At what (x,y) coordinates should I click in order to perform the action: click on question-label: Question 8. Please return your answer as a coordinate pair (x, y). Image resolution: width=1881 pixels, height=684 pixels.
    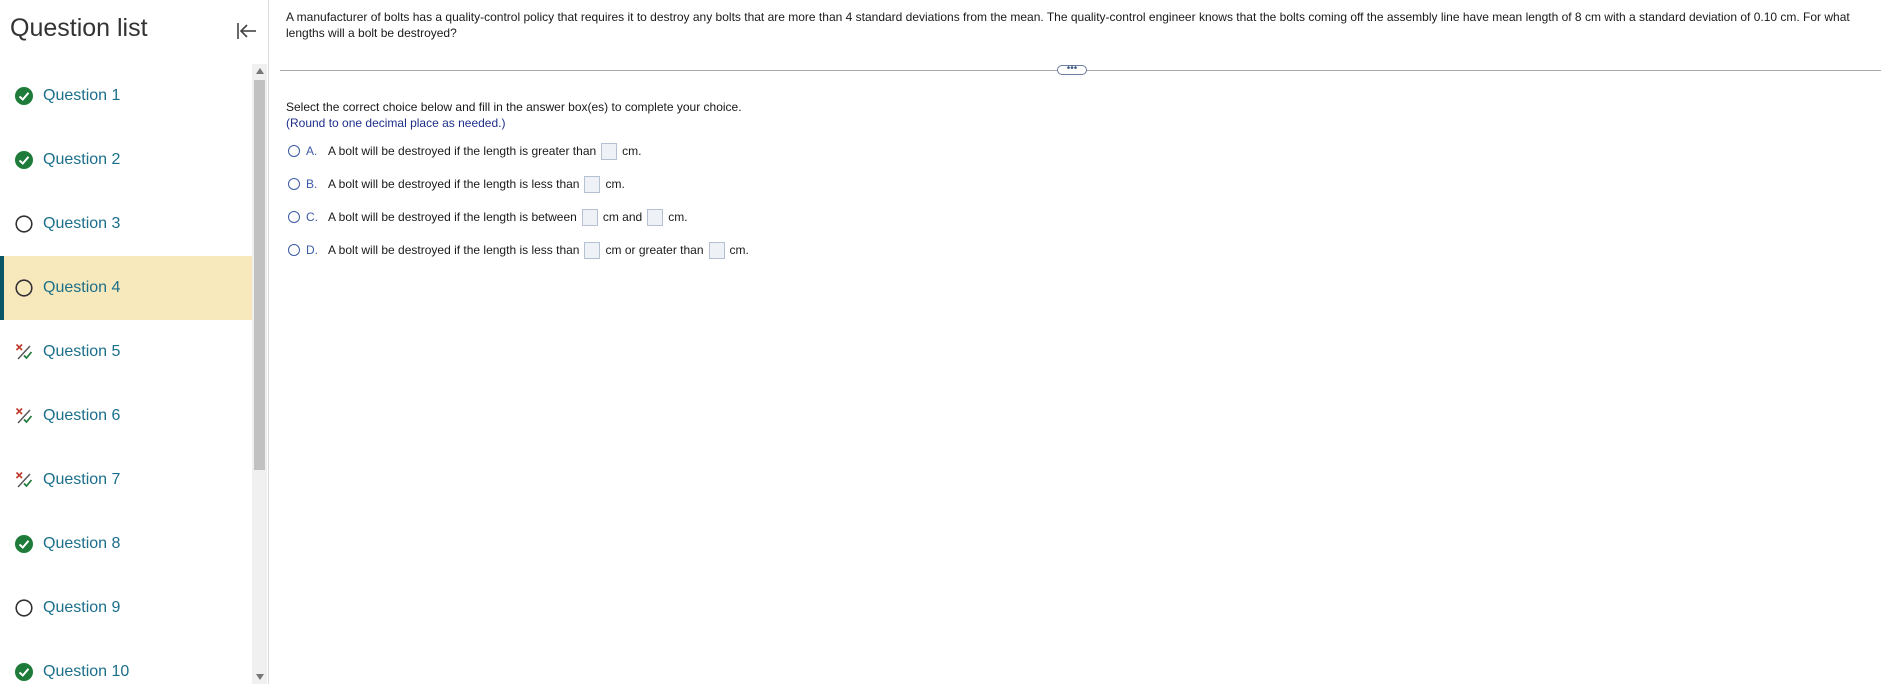
    Looking at the image, I should click on (82, 543).